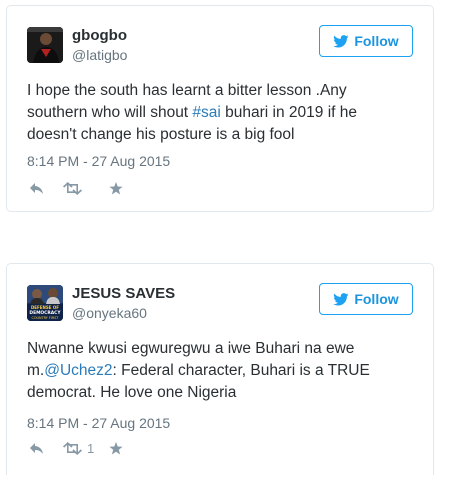 The width and height of the screenshot is (451, 493). I want to click on avatar, so click(45, 45).